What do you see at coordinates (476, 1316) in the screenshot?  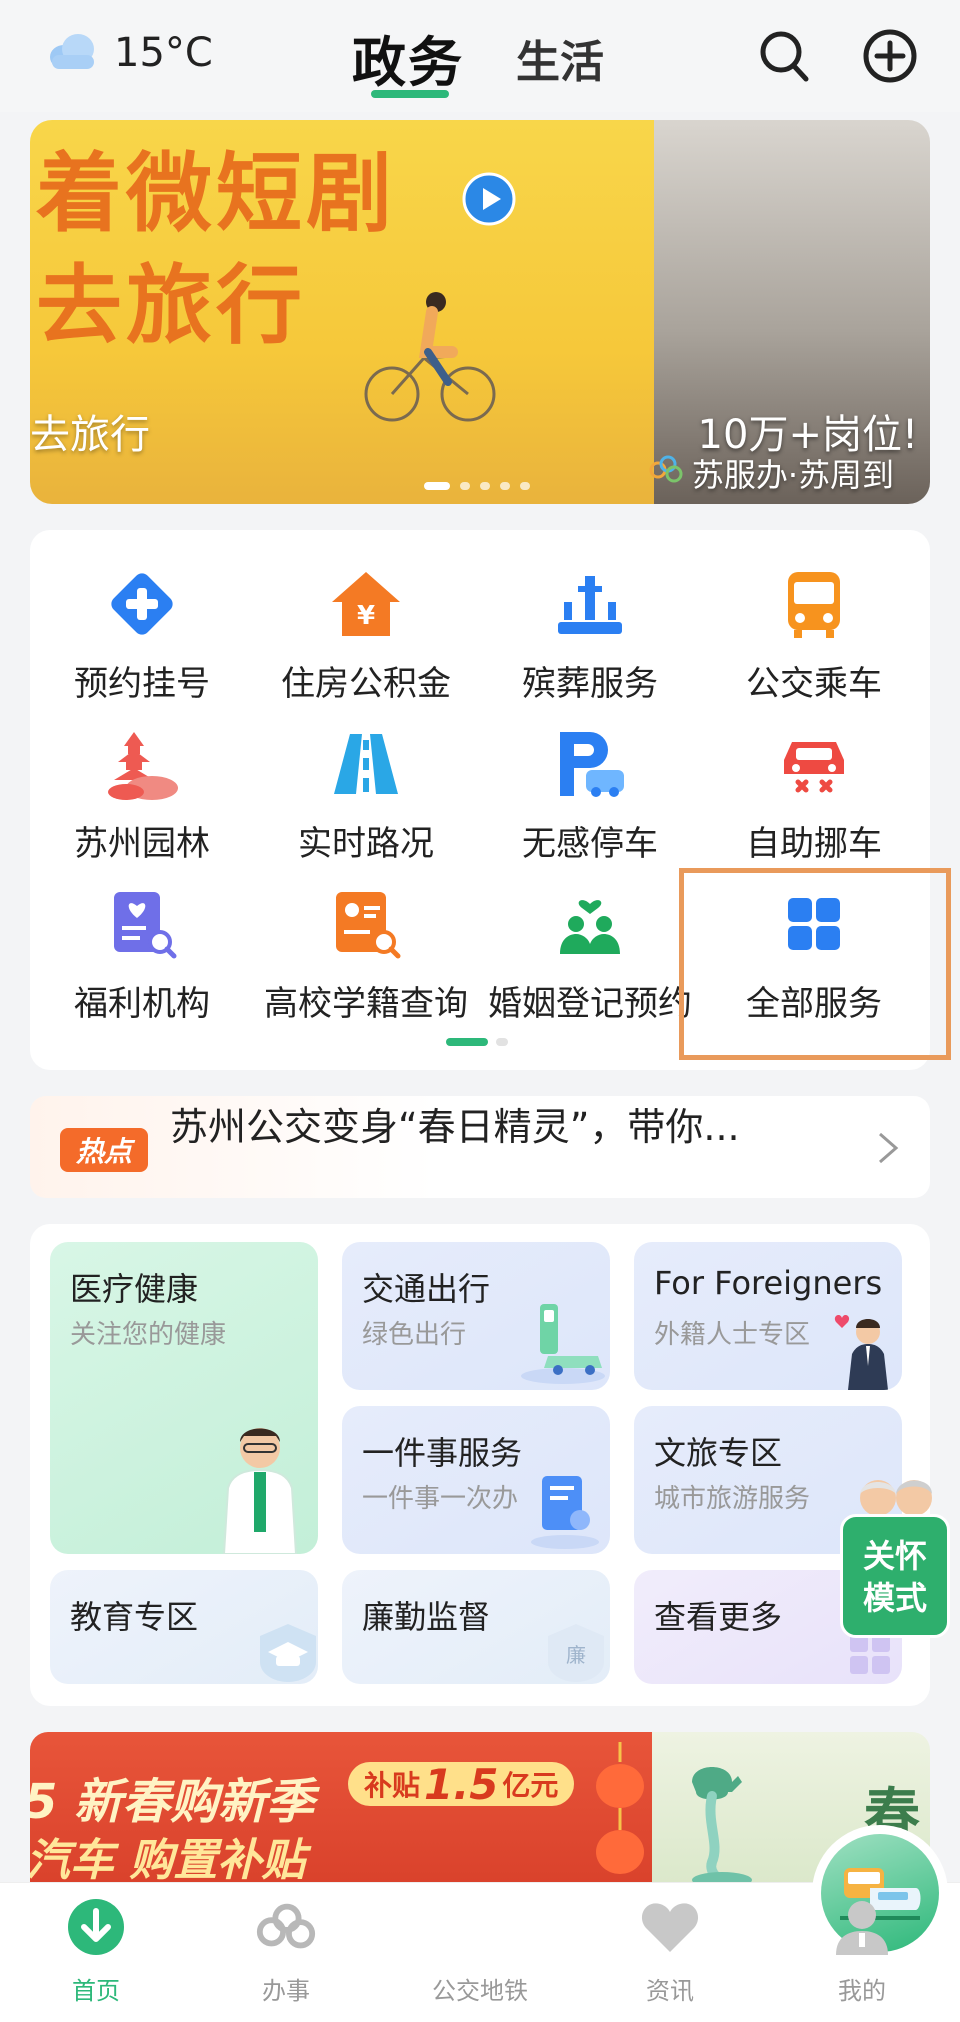 I see `zone-traffic: 交通出行 绿色出行` at bounding box center [476, 1316].